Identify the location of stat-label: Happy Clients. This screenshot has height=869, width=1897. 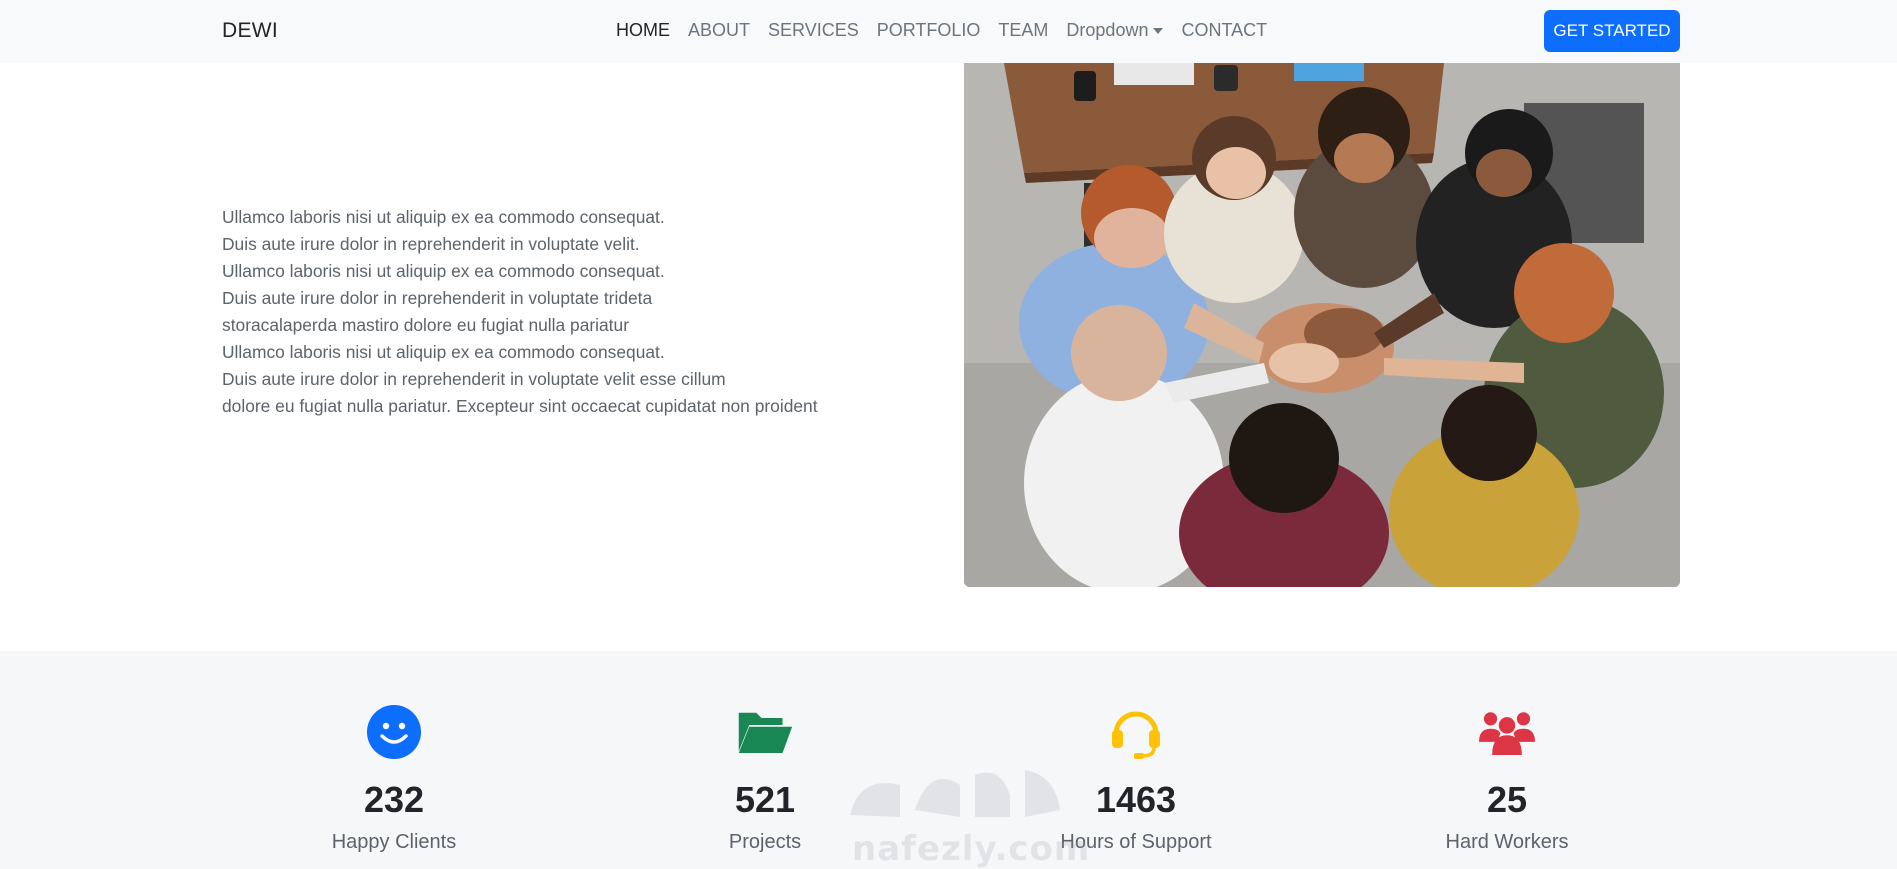
(394, 842).